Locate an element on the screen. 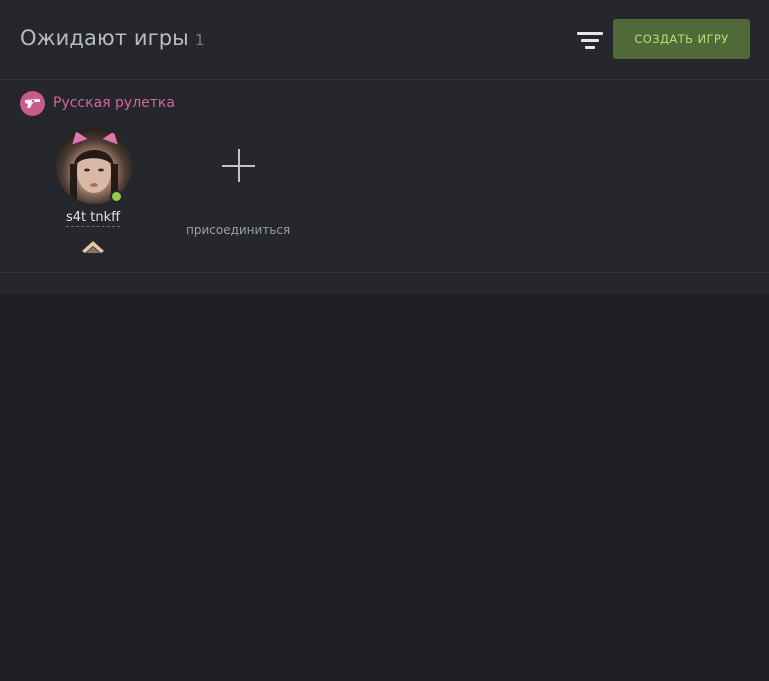  create-game-button: СОЗДАТЬ ИГРУ is located at coordinates (681, 39).